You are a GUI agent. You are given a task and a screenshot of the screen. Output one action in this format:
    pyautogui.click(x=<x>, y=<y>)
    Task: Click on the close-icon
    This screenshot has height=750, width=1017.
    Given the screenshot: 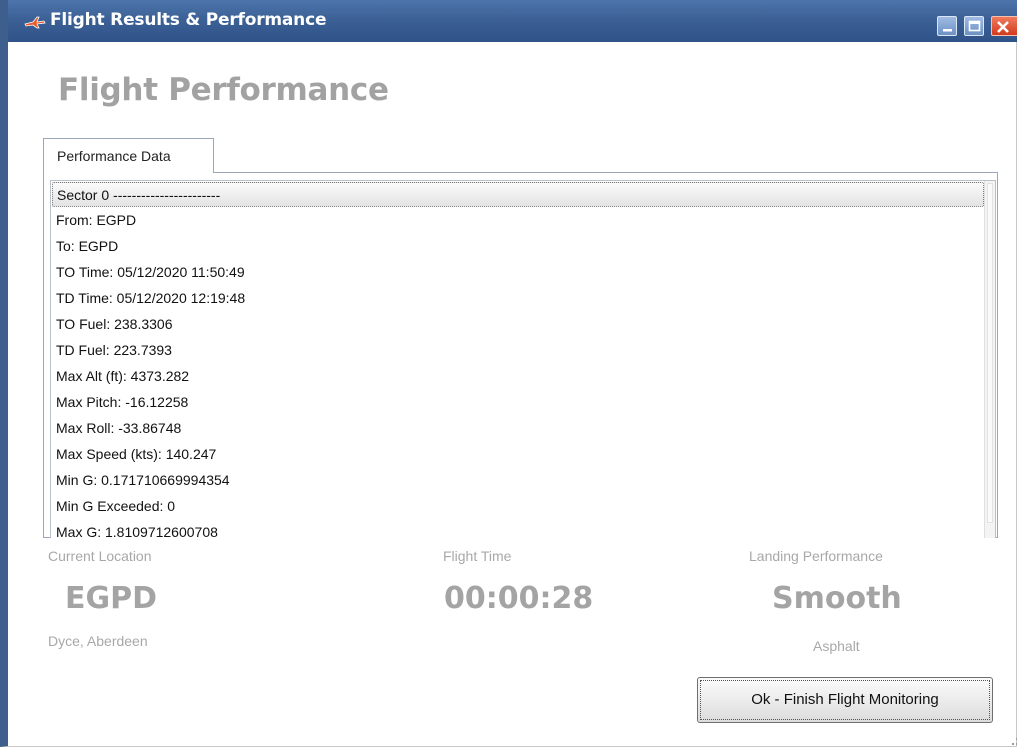 What is the action you would take?
    pyautogui.click(x=1003, y=27)
    